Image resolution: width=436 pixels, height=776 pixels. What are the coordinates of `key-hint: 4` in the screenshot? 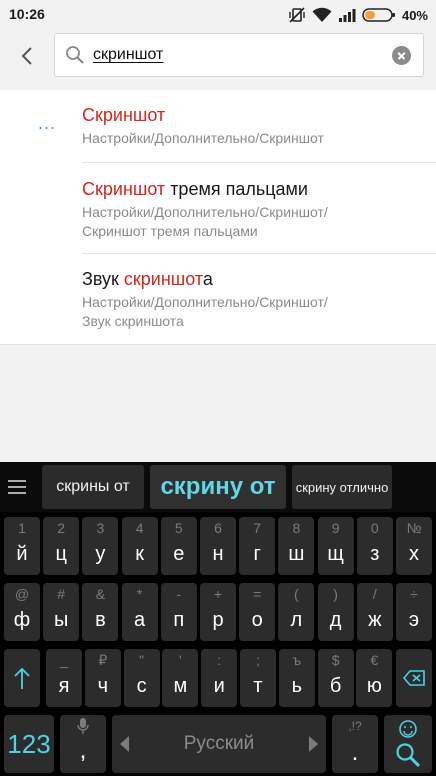 It's located at (139, 528).